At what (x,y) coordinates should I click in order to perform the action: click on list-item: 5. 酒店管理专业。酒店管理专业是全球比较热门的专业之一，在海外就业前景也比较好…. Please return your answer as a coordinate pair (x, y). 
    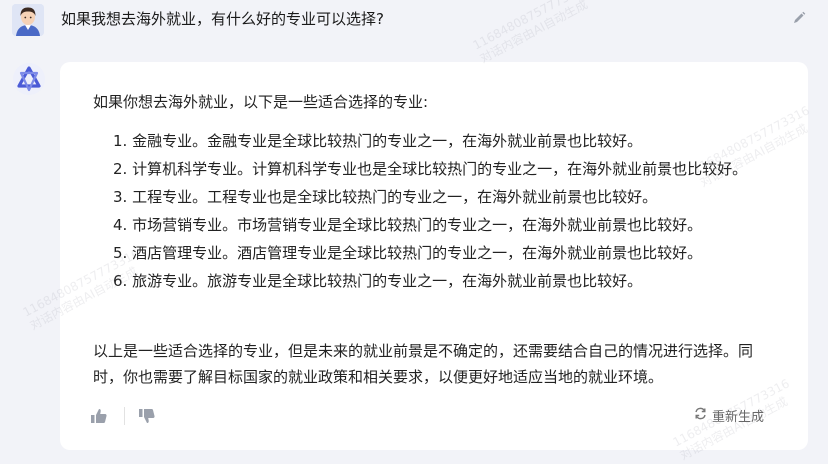
    Looking at the image, I should click on (408, 253).